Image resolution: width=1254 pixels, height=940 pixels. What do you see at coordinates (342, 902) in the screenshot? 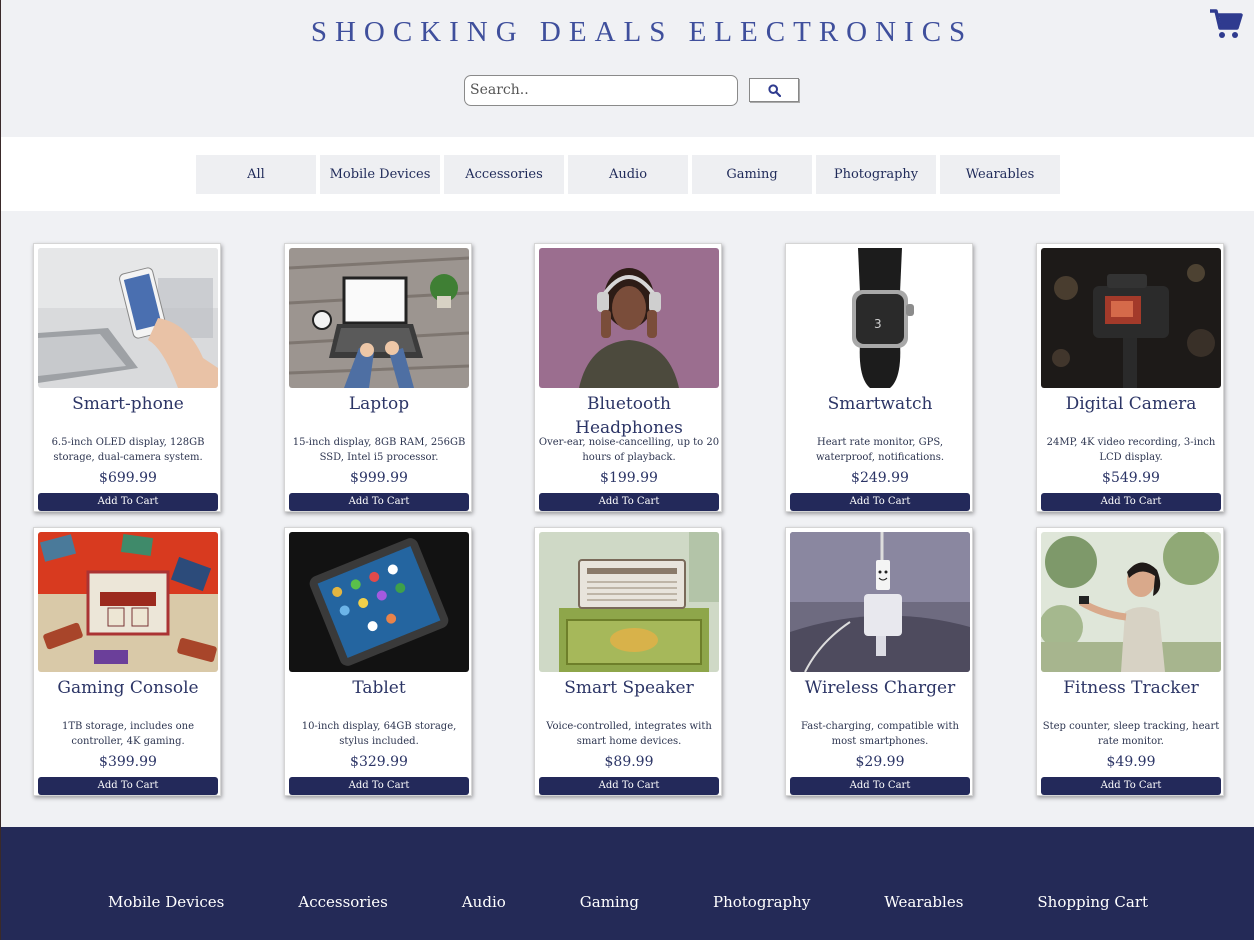
I see `footer-link-accessories: Accessories` at bounding box center [342, 902].